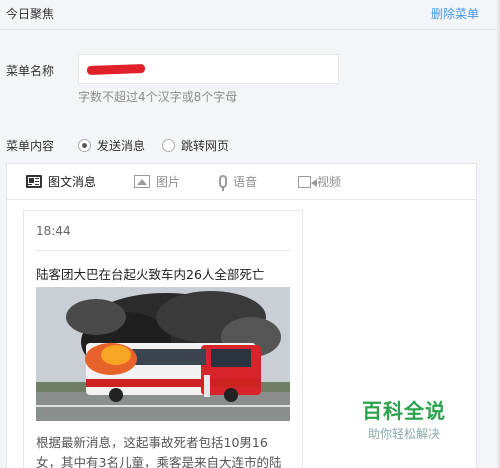 The image size is (500, 468). Describe the element at coordinates (53, 231) in the screenshot. I see `news-time: 18:44` at that location.